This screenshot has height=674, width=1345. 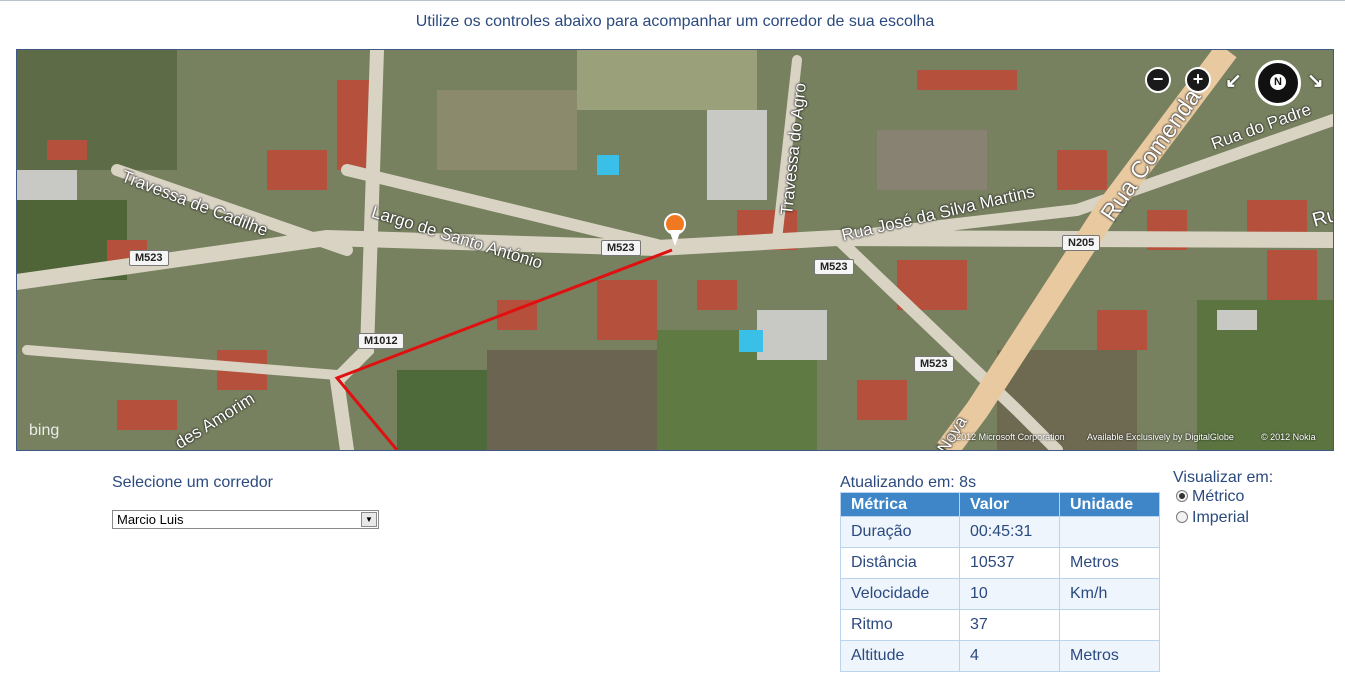 I want to click on units-option-label: Métrico, so click(x=1218, y=496).